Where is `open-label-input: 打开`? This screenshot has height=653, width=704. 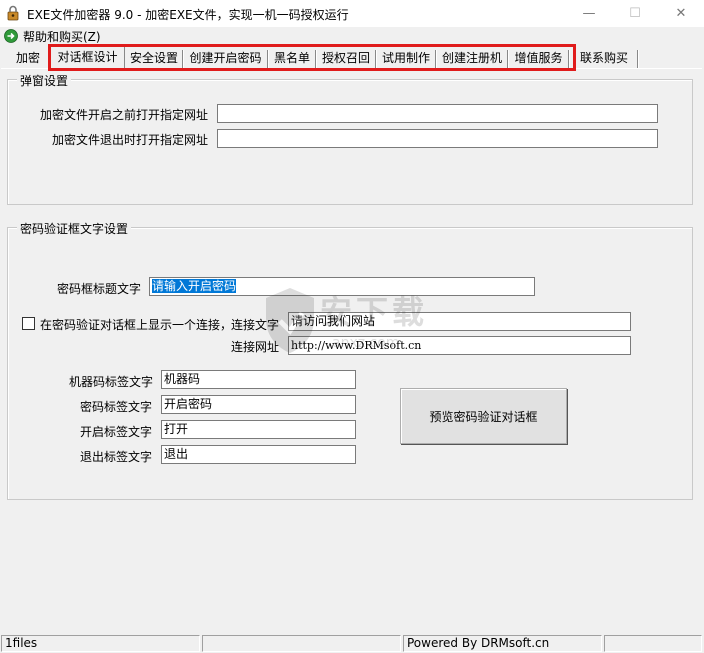
open-label-input: 打开 is located at coordinates (258, 429).